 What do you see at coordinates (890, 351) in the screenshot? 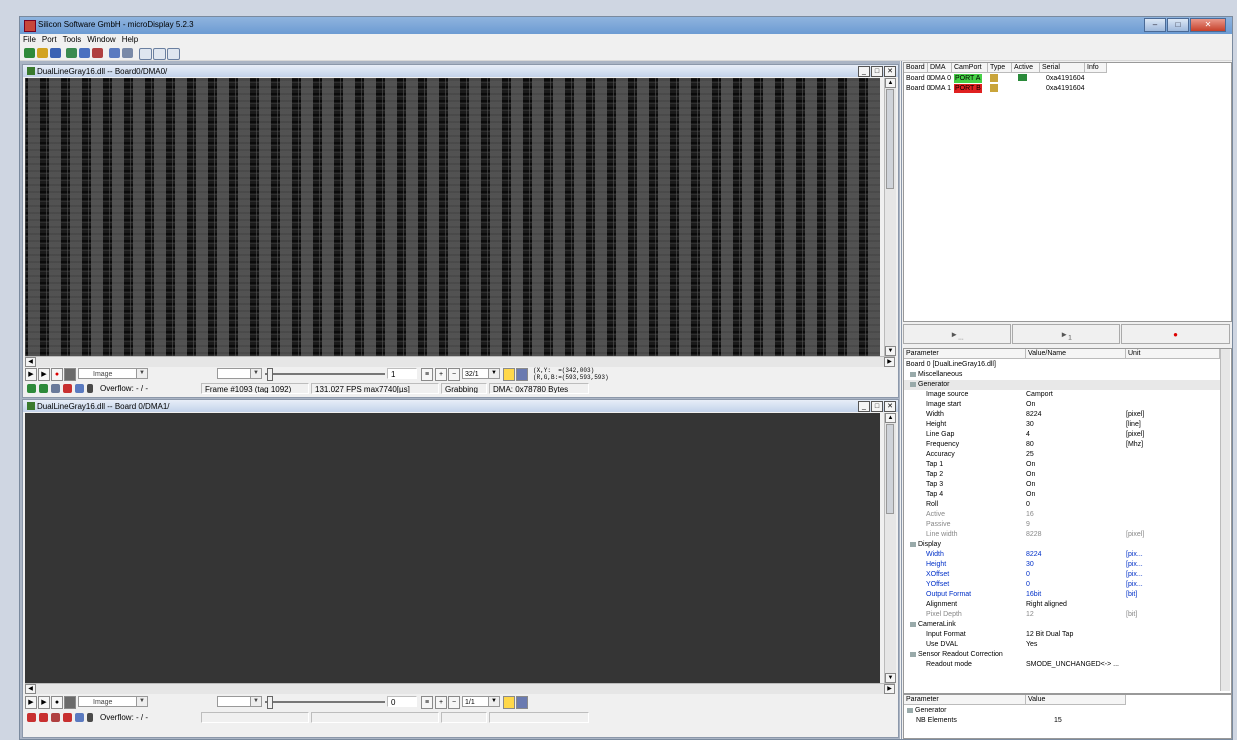
I see `scroll-down-arrow: ▼` at bounding box center [890, 351].